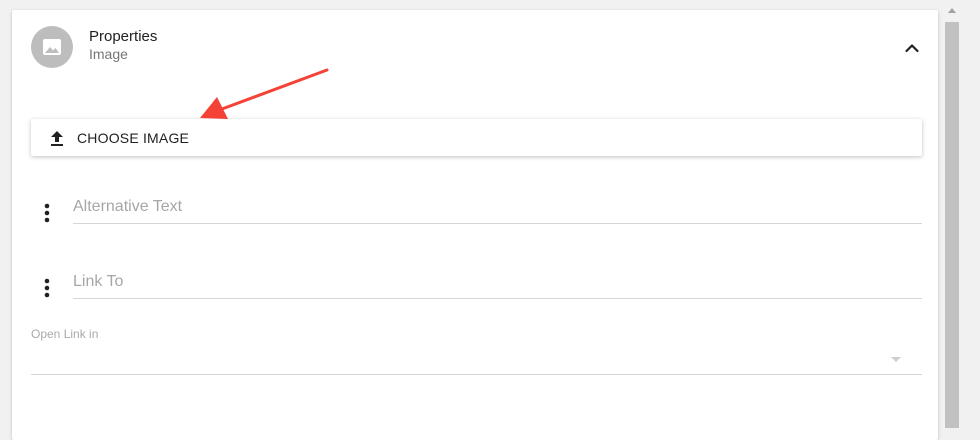 The image size is (980, 440). Describe the element at coordinates (952, 10) in the screenshot. I see `scroll-up-arrow-icon` at that location.